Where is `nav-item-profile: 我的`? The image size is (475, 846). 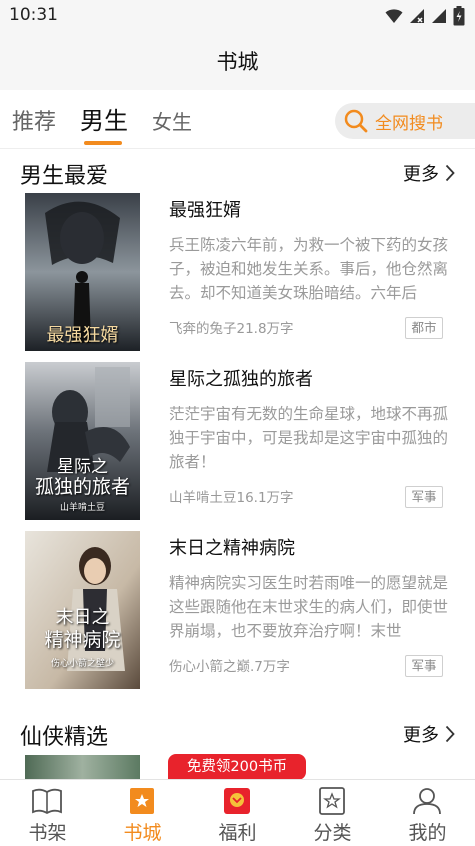
nav-item-profile: 我的 is located at coordinates (427, 813).